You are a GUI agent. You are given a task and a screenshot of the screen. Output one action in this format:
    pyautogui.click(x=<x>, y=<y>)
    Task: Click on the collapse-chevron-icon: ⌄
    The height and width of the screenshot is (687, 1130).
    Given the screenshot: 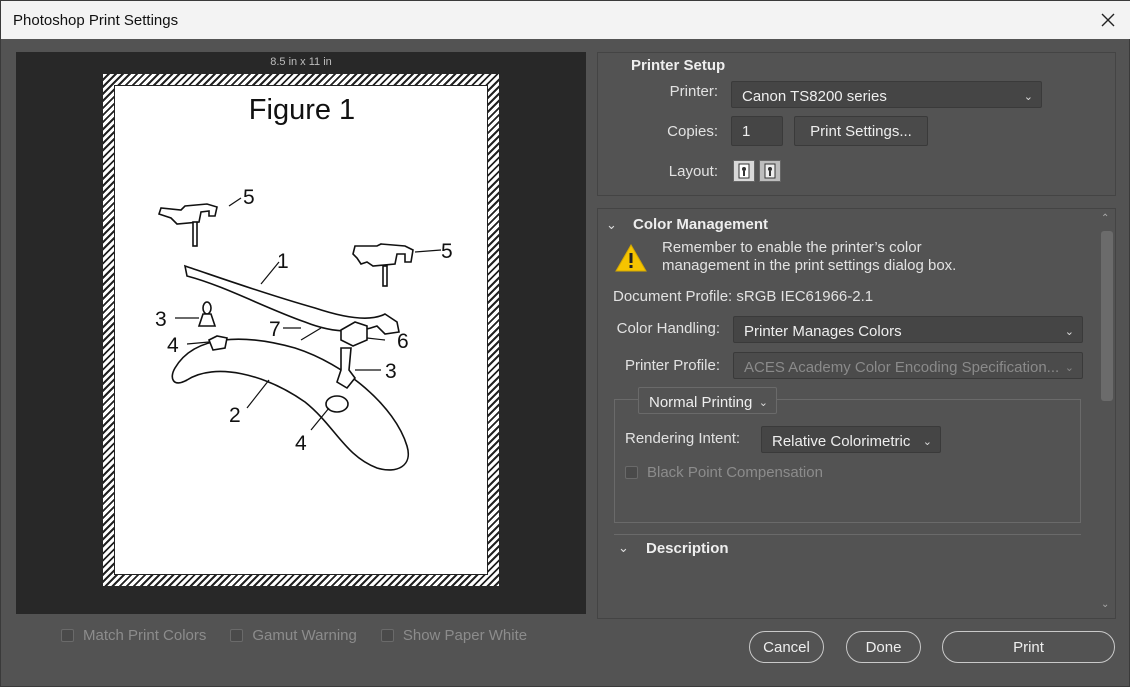 What is the action you would take?
    pyautogui.click(x=611, y=225)
    